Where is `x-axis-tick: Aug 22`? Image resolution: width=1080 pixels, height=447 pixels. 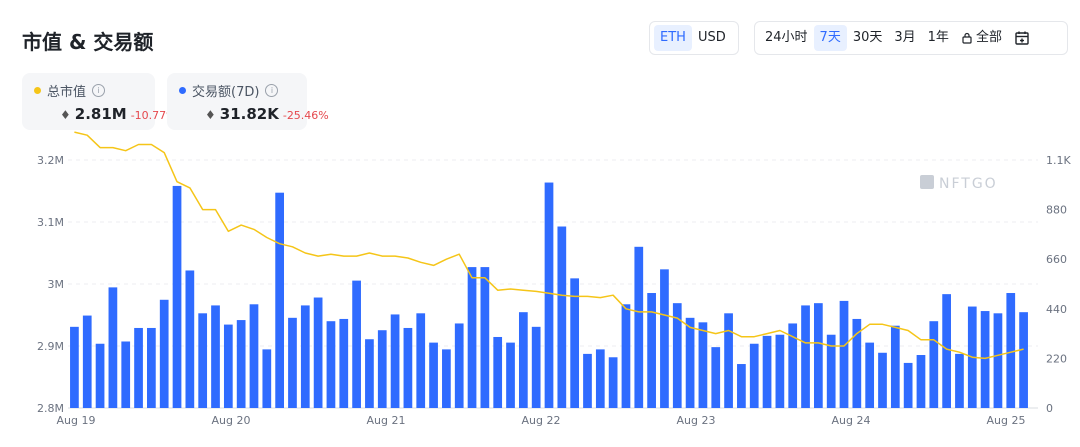
x-axis-tick: Aug 22 is located at coordinates (541, 420).